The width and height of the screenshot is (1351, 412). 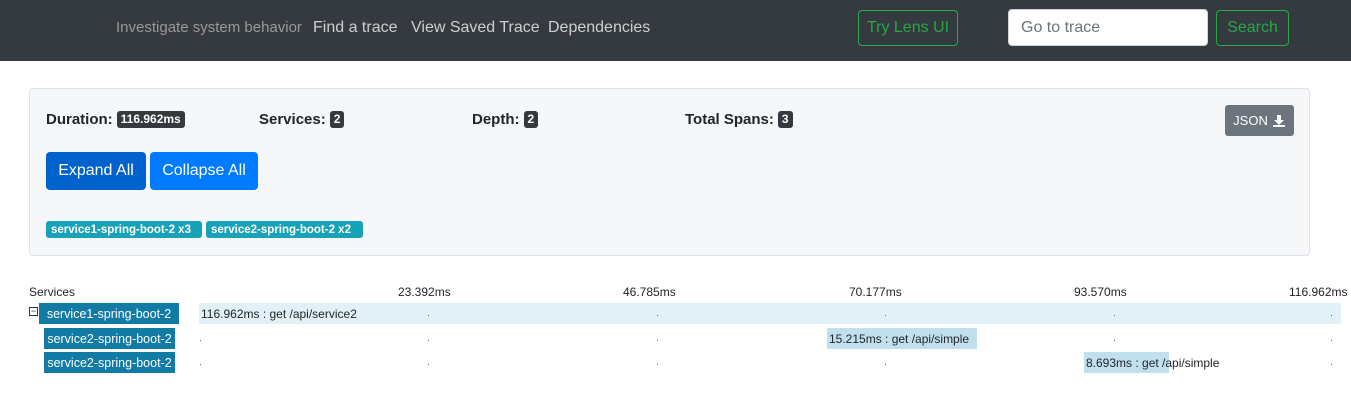 What do you see at coordinates (1252, 28) in the screenshot?
I see `search-button: Search` at bounding box center [1252, 28].